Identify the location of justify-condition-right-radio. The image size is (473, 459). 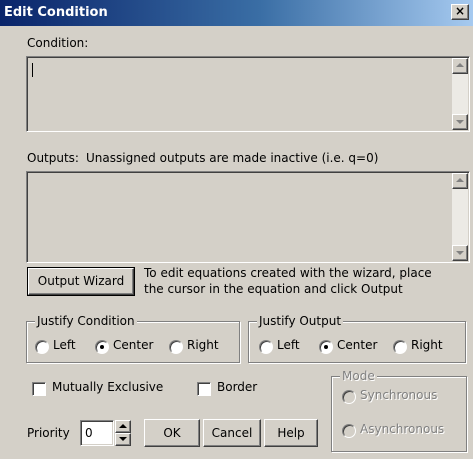
(176, 347).